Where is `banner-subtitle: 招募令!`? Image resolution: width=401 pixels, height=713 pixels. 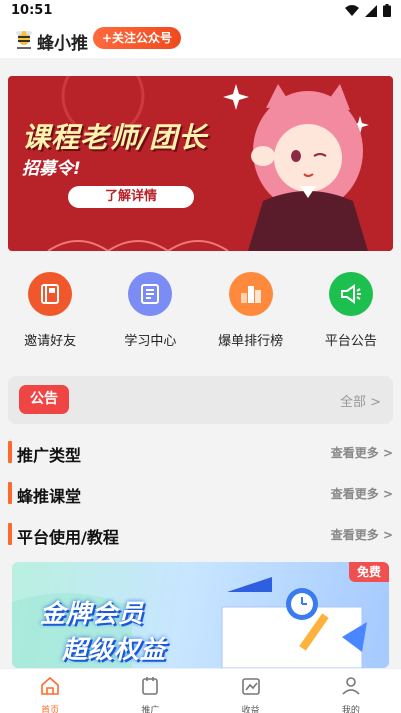
banner-subtitle: 招募令! is located at coordinates (51, 169).